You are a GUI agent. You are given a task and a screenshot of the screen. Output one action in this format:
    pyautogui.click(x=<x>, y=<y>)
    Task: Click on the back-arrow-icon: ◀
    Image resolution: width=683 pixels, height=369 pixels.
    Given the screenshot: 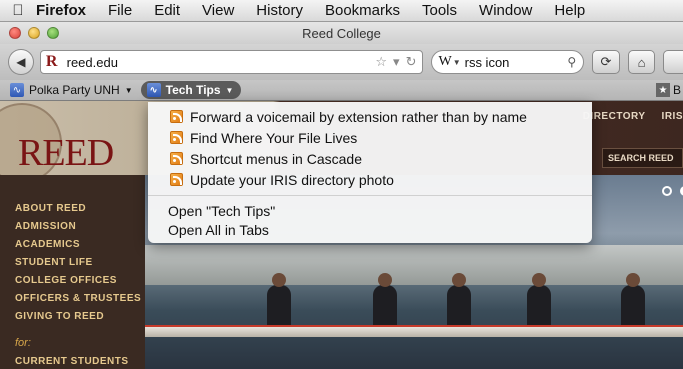 What is the action you would take?
    pyautogui.click(x=21, y=62)
    